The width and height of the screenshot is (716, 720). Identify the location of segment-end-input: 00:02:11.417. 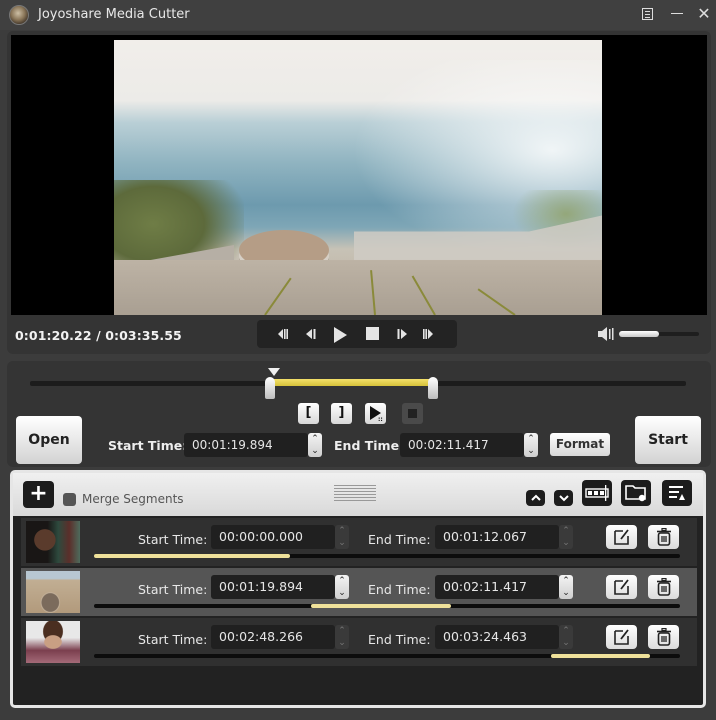
(497, 587).